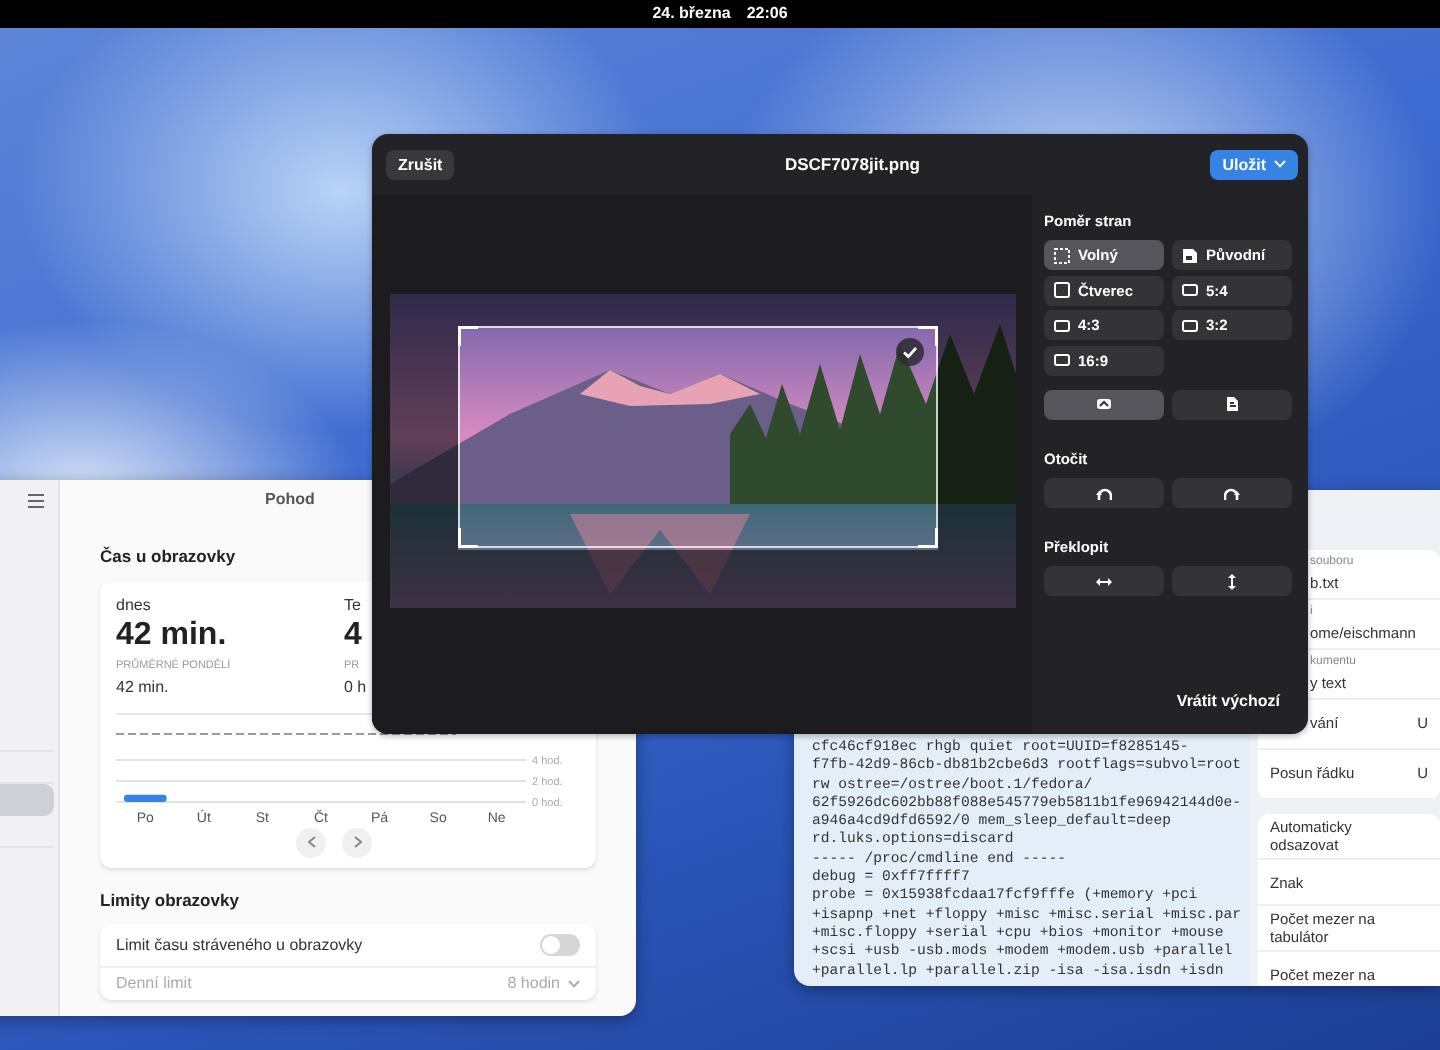  Describe the element at coordinates (420, 164) in the screenshot. I see `cancel-button: Zrušit` at that location.